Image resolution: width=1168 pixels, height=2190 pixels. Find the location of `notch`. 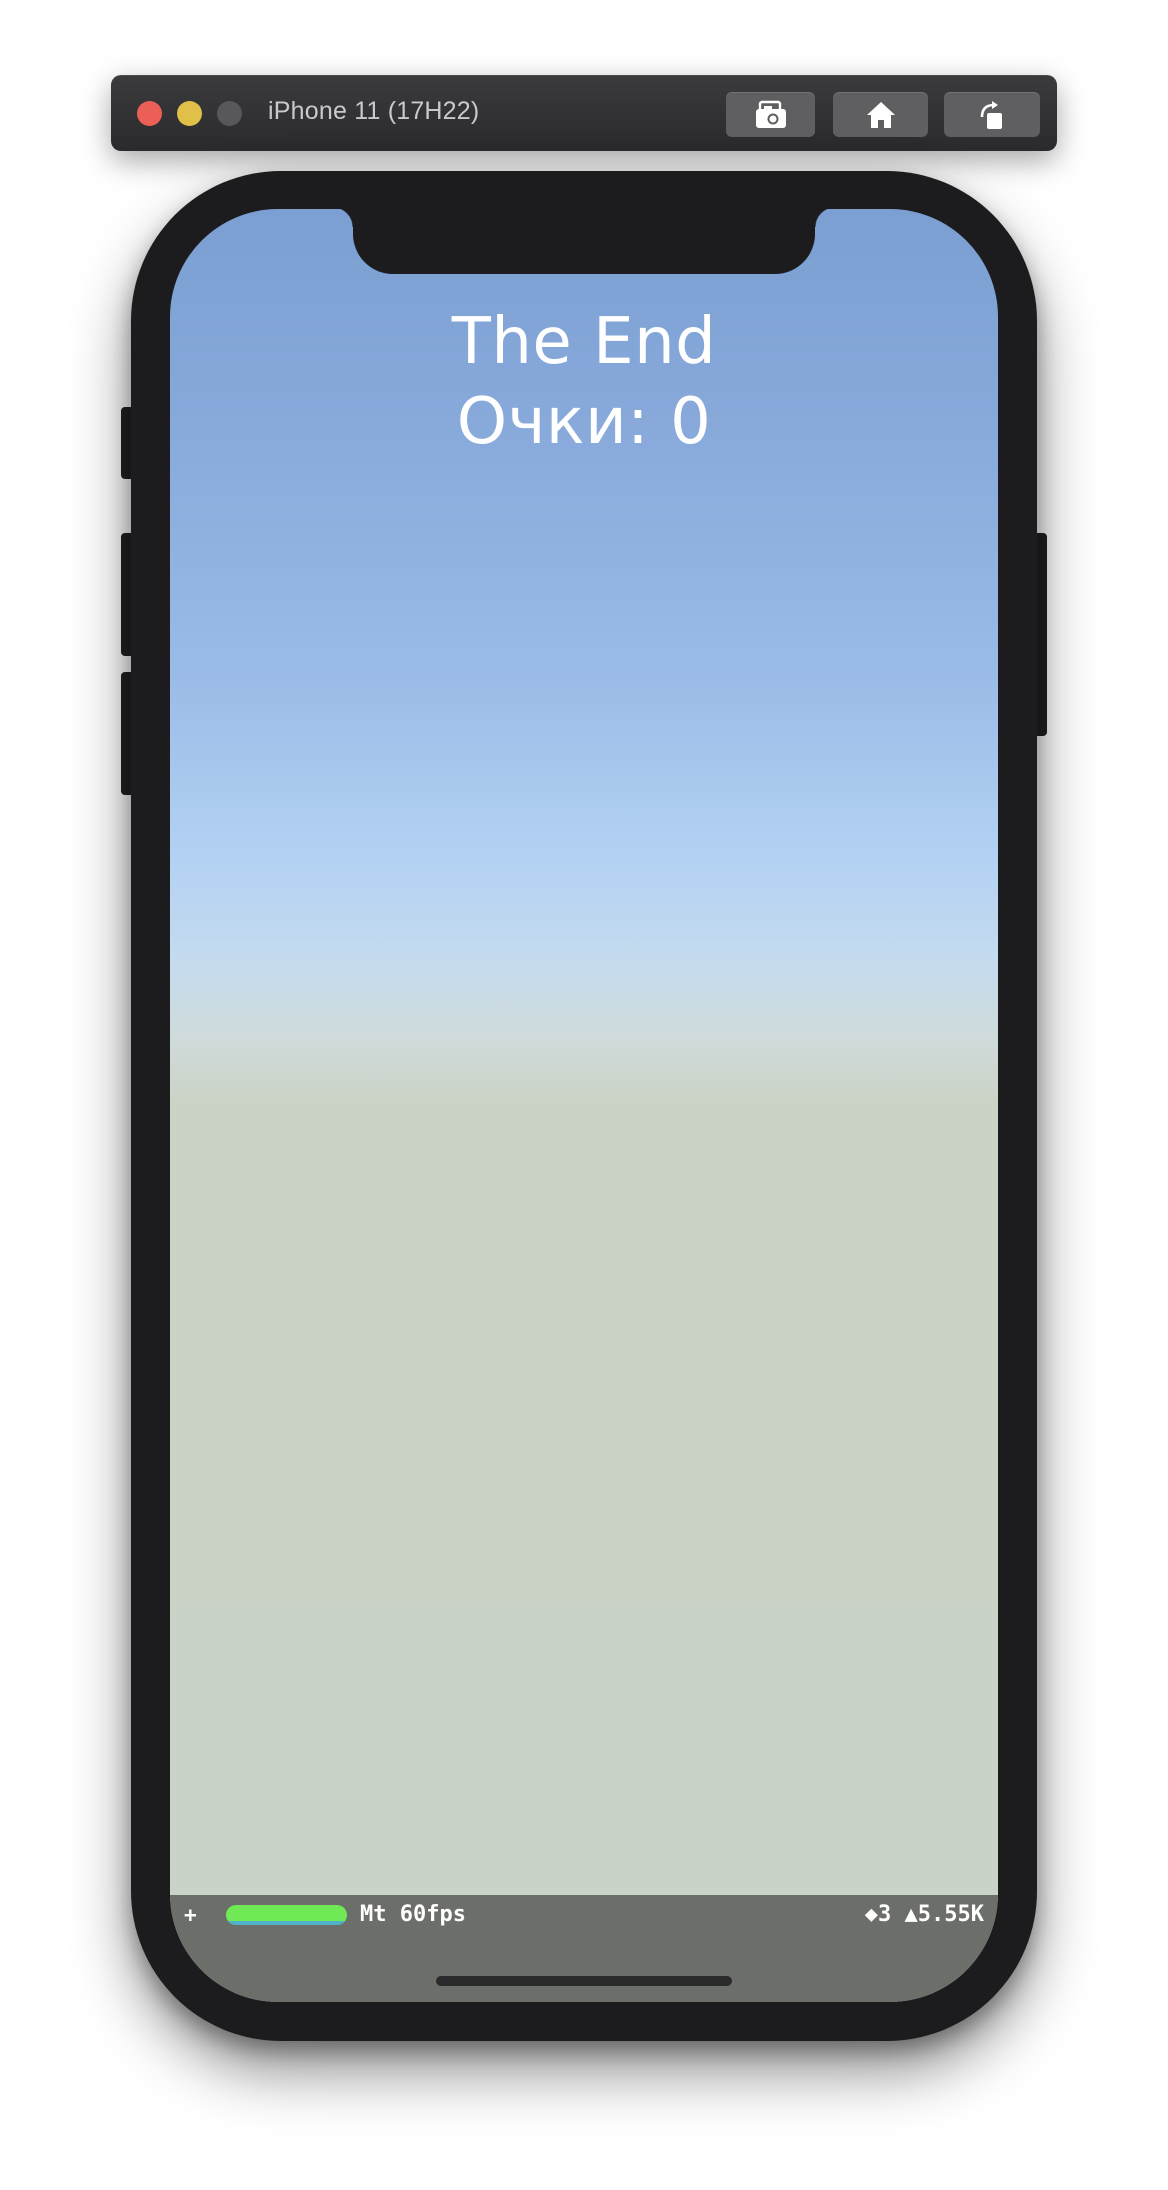

notch is located at coordinates (584, 241).